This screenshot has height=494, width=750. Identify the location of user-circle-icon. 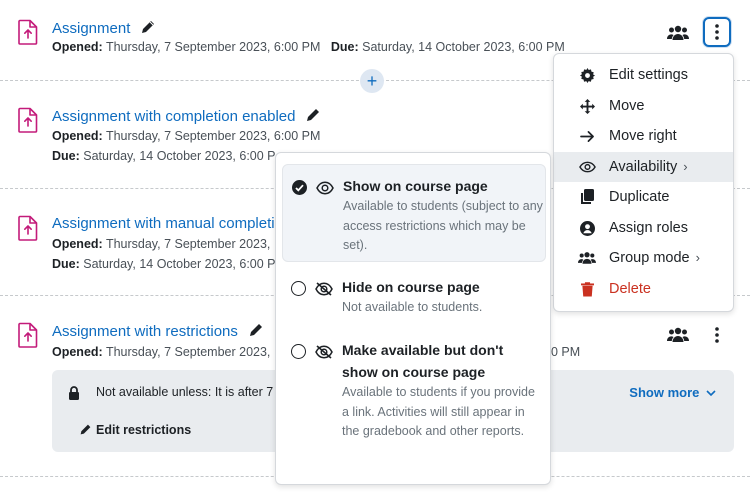
(587, 228).